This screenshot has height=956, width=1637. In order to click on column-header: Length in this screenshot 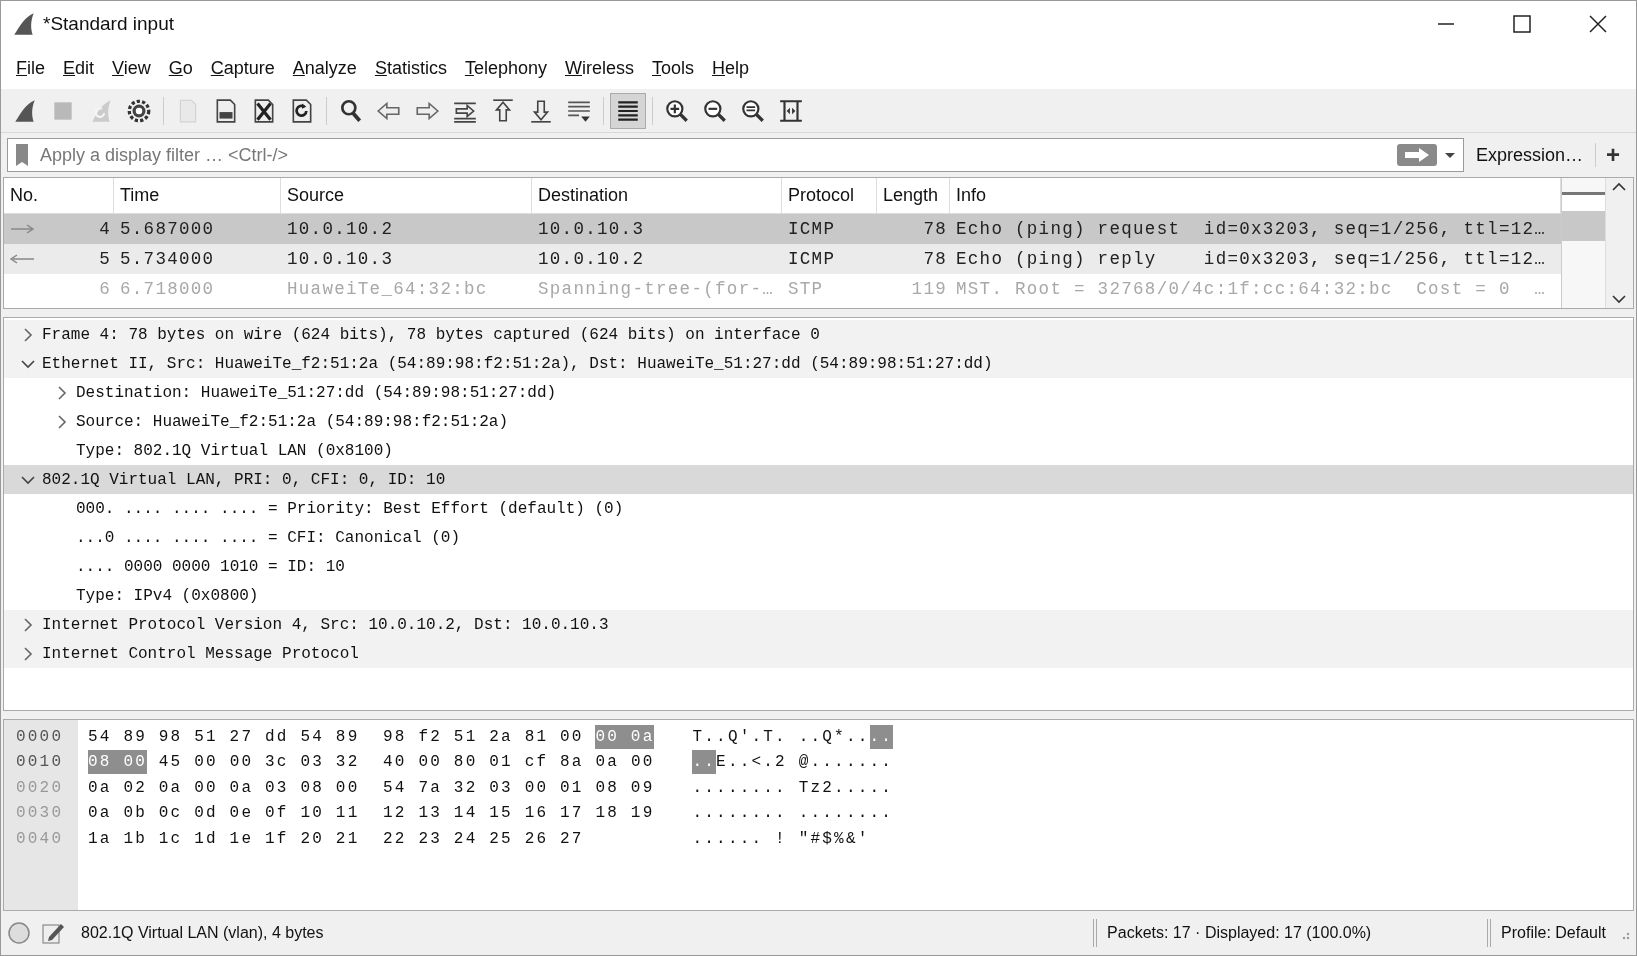, I will do `click(913, 195)`.